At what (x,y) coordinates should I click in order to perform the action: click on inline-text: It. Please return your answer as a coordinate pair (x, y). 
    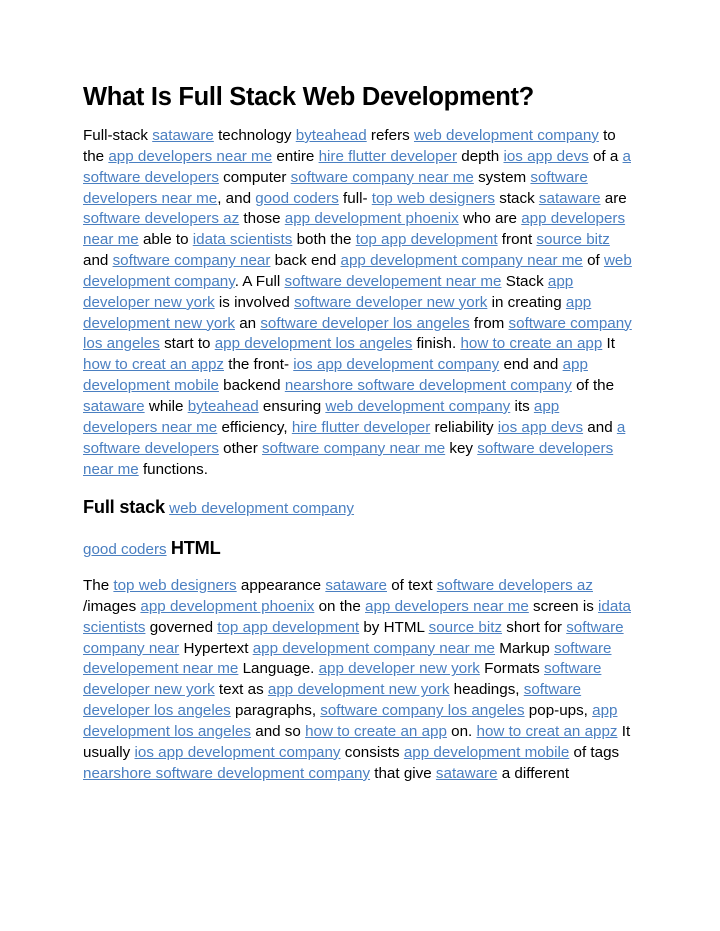
    Looking at the image, I should click on (608, 344).